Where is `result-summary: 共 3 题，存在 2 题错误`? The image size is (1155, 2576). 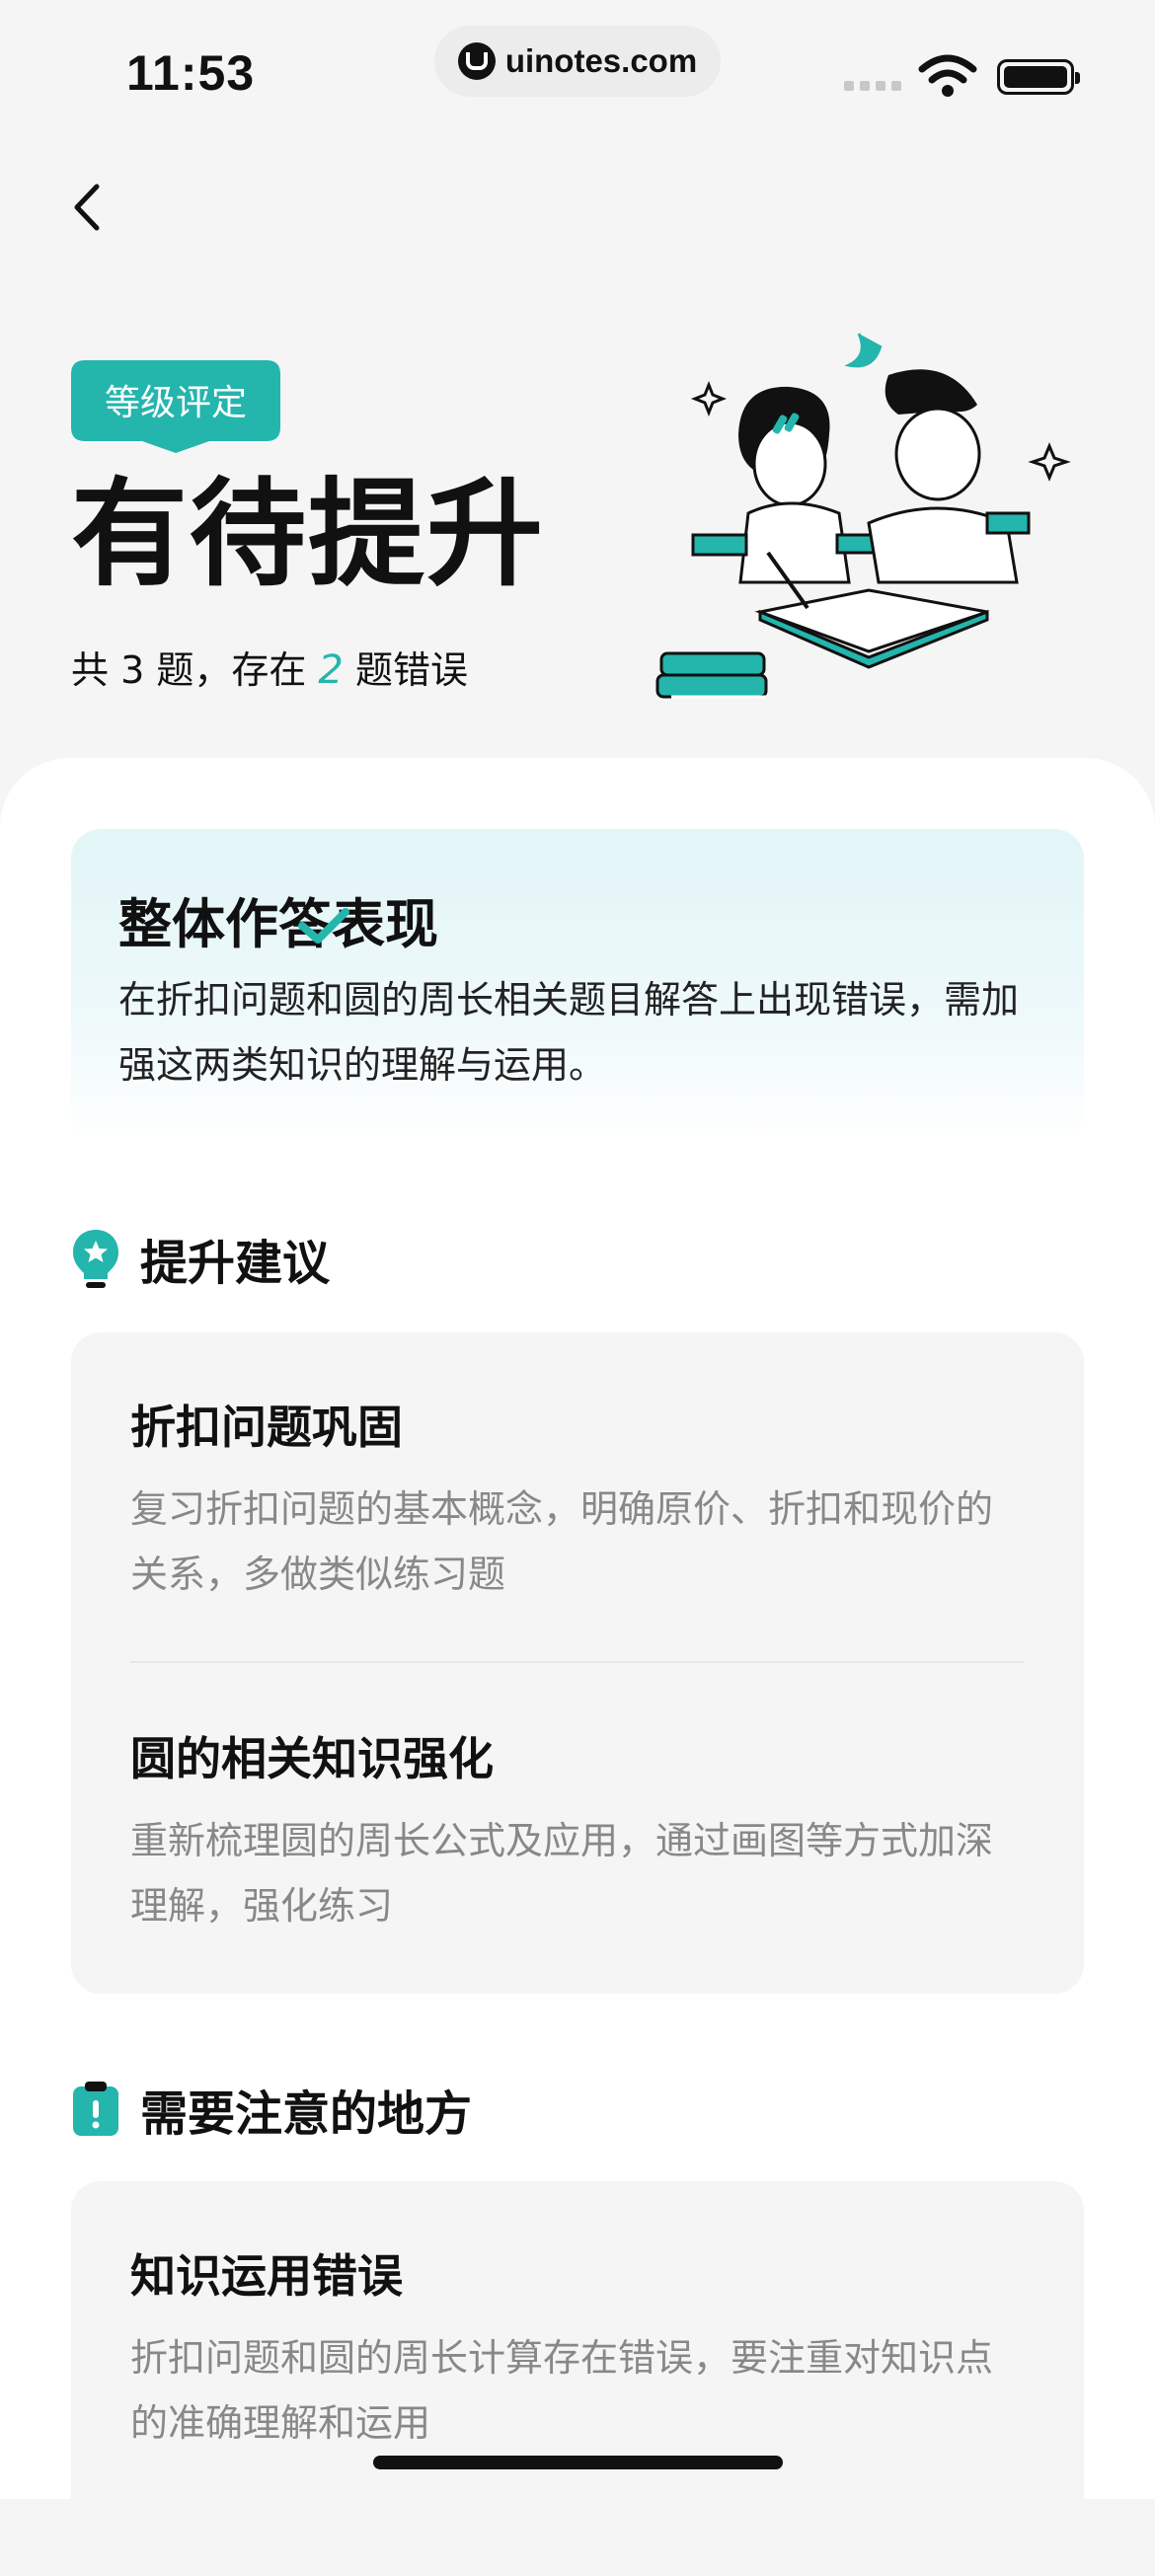
result-summary: 共 3 题，存在 2 题错误 is located at coordinates (269, 667).